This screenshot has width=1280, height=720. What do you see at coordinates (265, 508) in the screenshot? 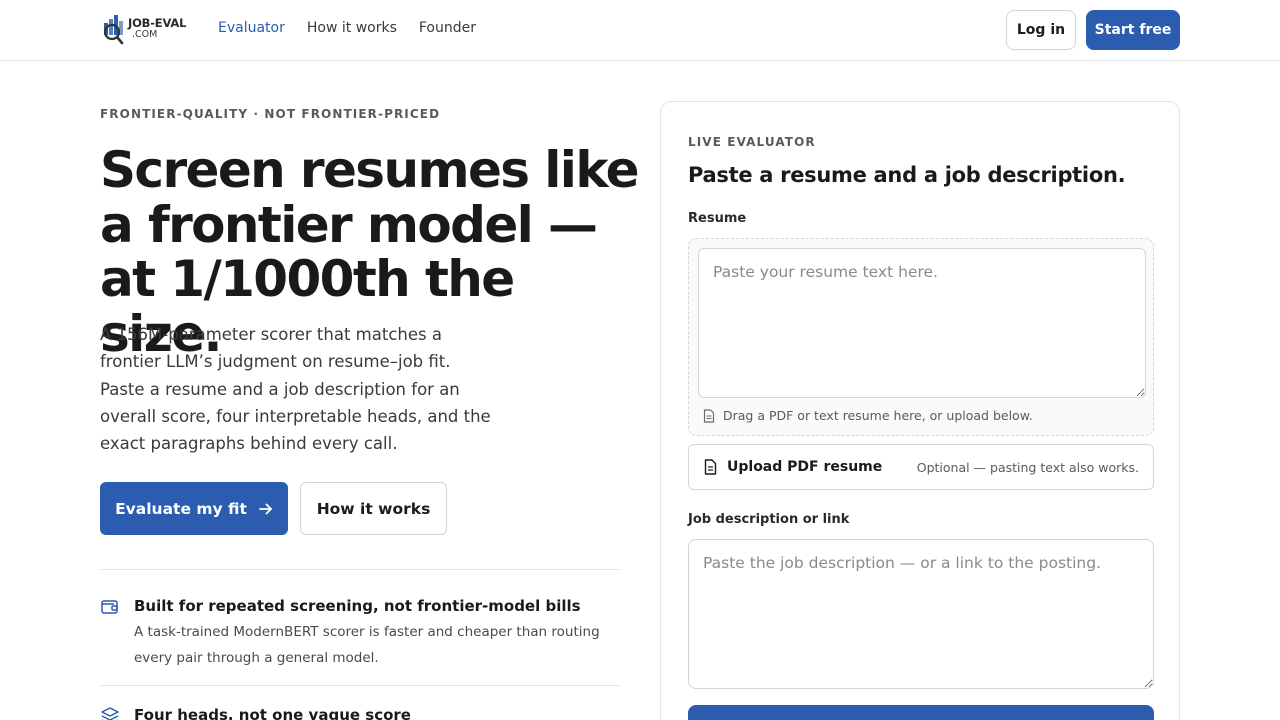
I see `arrow-right-icon` at bounding box center [265, 508].